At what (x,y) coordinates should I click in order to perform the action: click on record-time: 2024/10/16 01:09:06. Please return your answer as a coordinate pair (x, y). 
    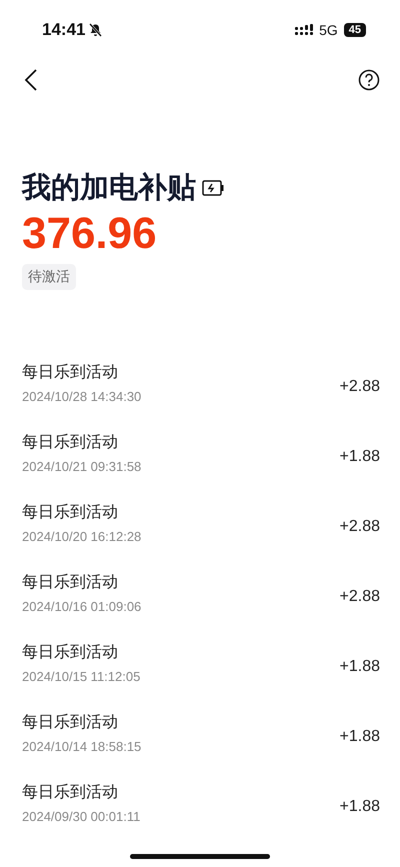
    Looking at the image, I should click on (82, 606).